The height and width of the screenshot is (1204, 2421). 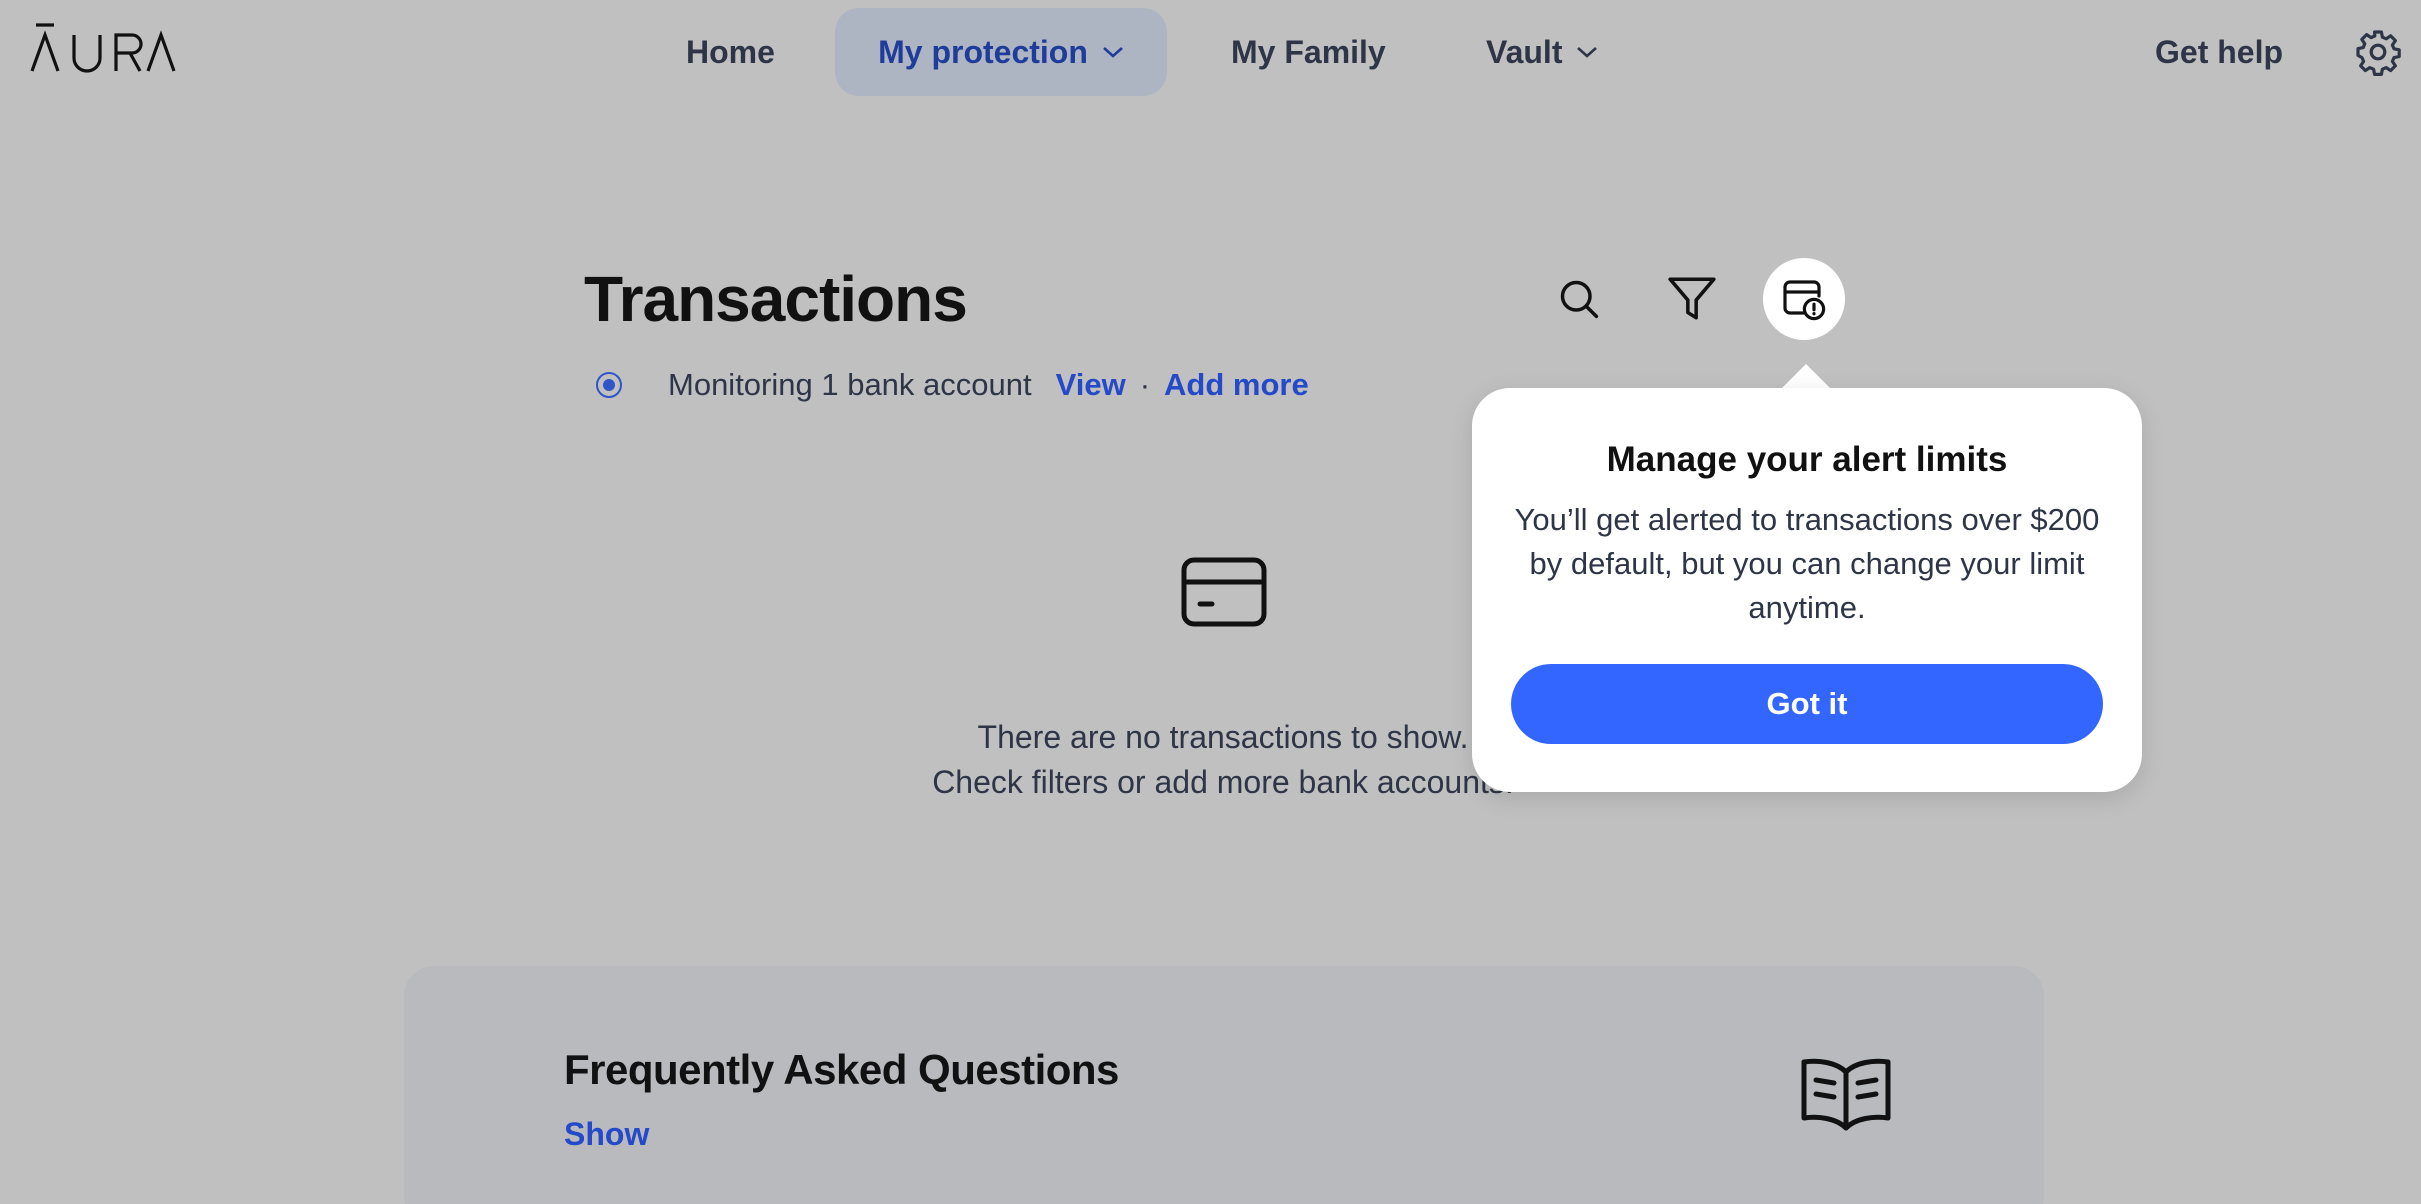 What do you see at coordinates (103, 48) in the screenshot?
I see `aura-logo` at bounding box center [103, 48].